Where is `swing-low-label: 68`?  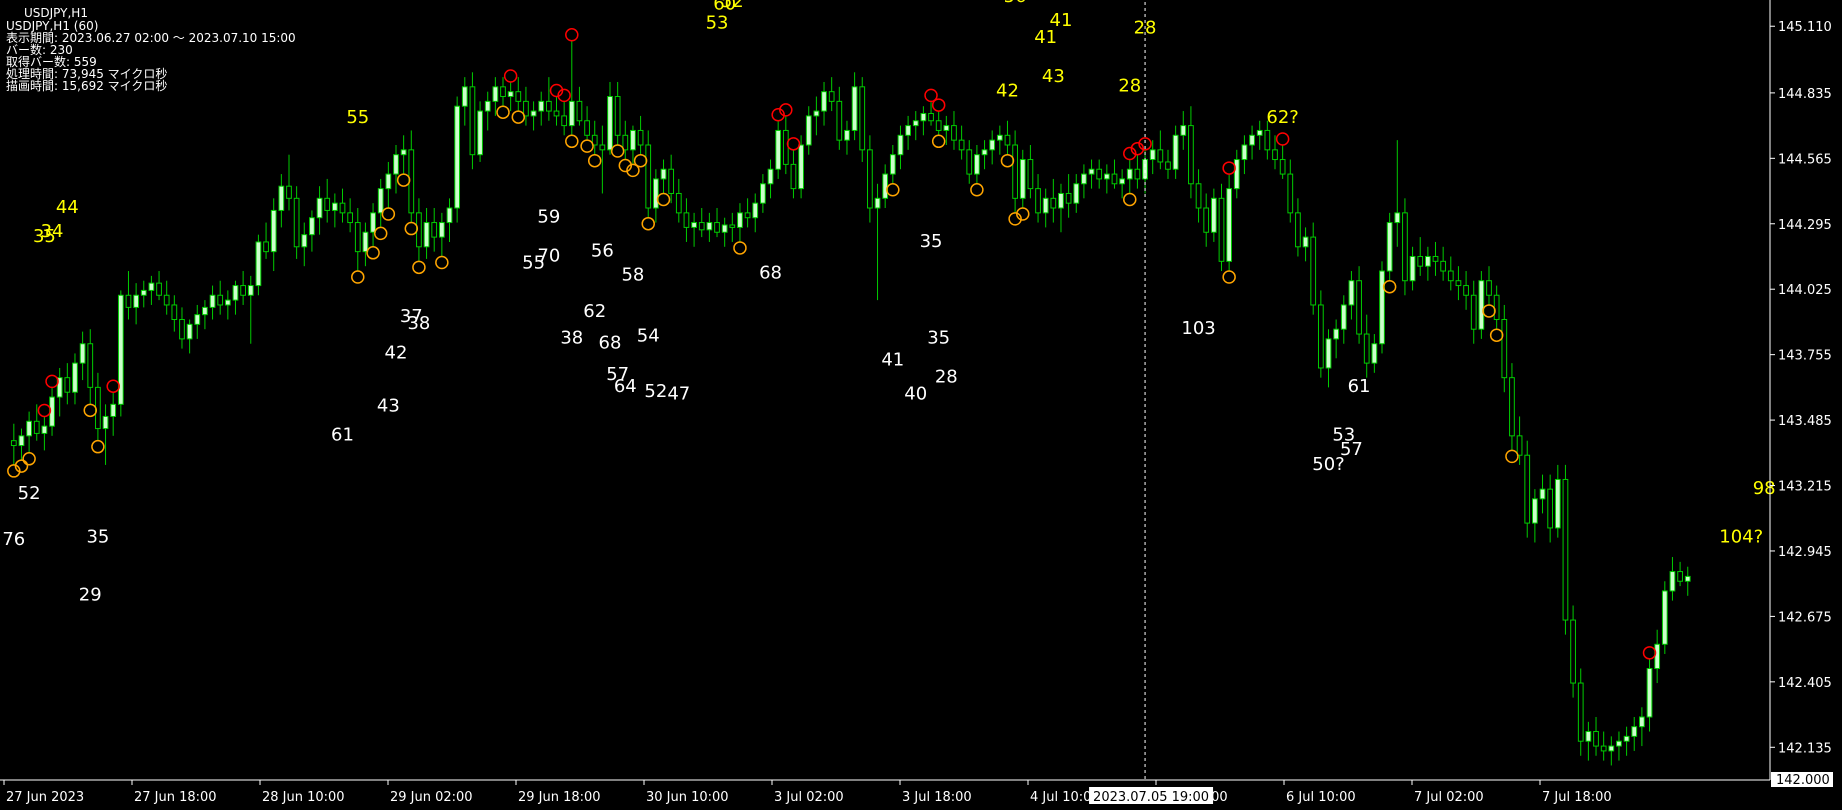 swing-low-label: 68 is located at coordinates (770, 272).